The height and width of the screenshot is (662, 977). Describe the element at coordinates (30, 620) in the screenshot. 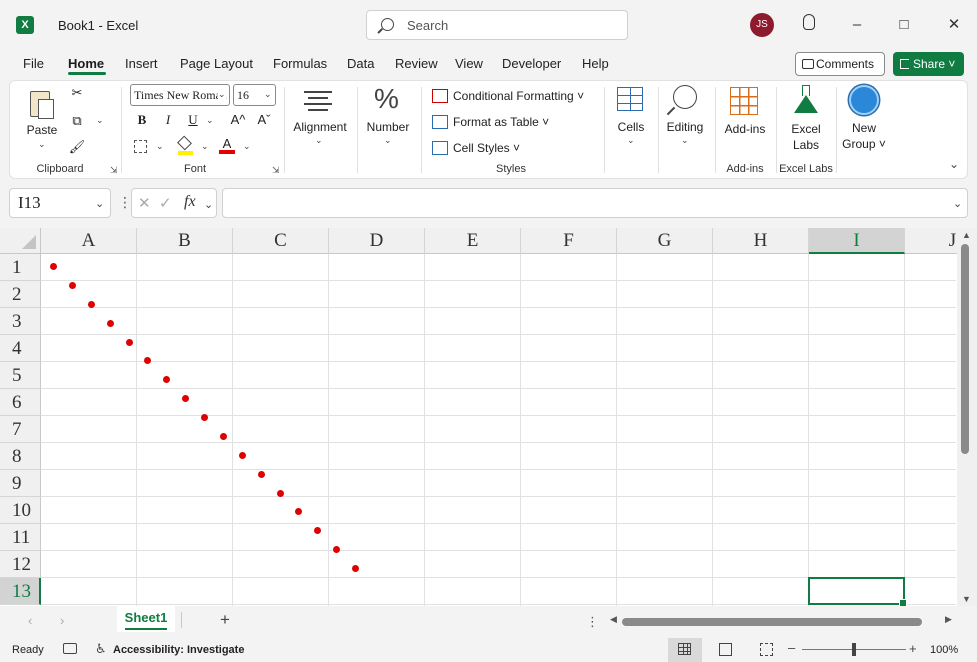

I see `prev-sheet-icon: ‹` at that location.